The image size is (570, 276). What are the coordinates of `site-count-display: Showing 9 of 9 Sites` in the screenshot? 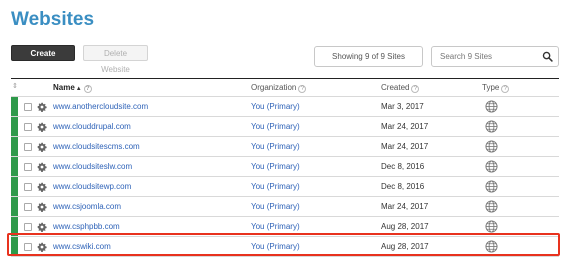 It's located at (368, 56).